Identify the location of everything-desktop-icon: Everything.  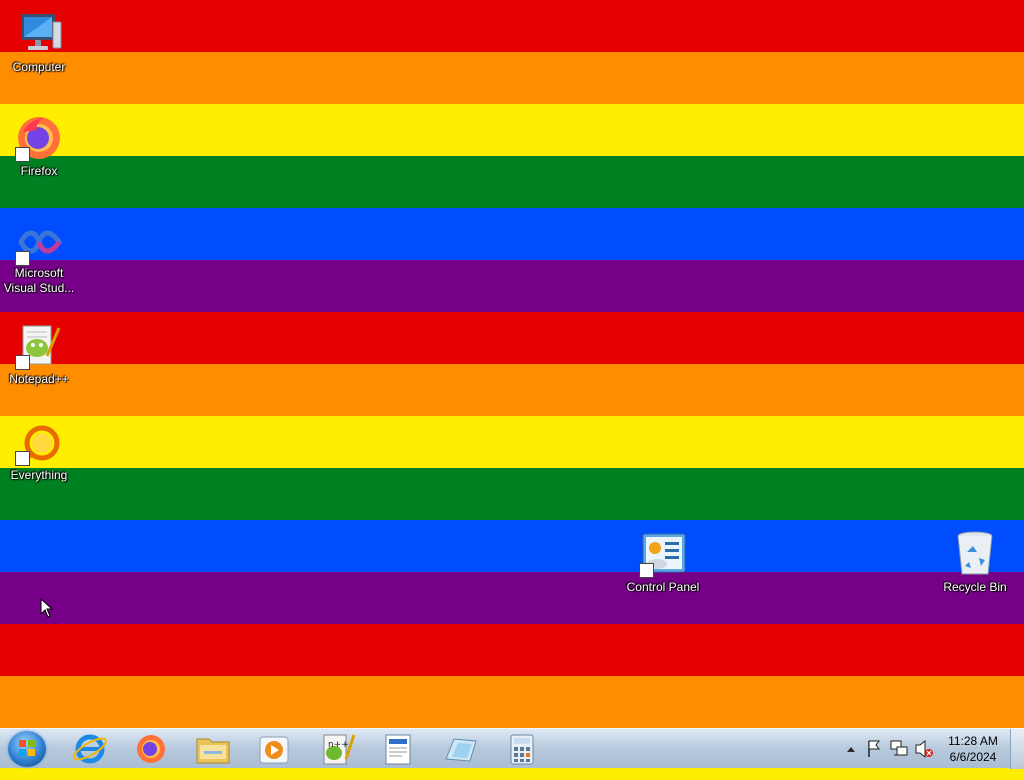
(39, 450).